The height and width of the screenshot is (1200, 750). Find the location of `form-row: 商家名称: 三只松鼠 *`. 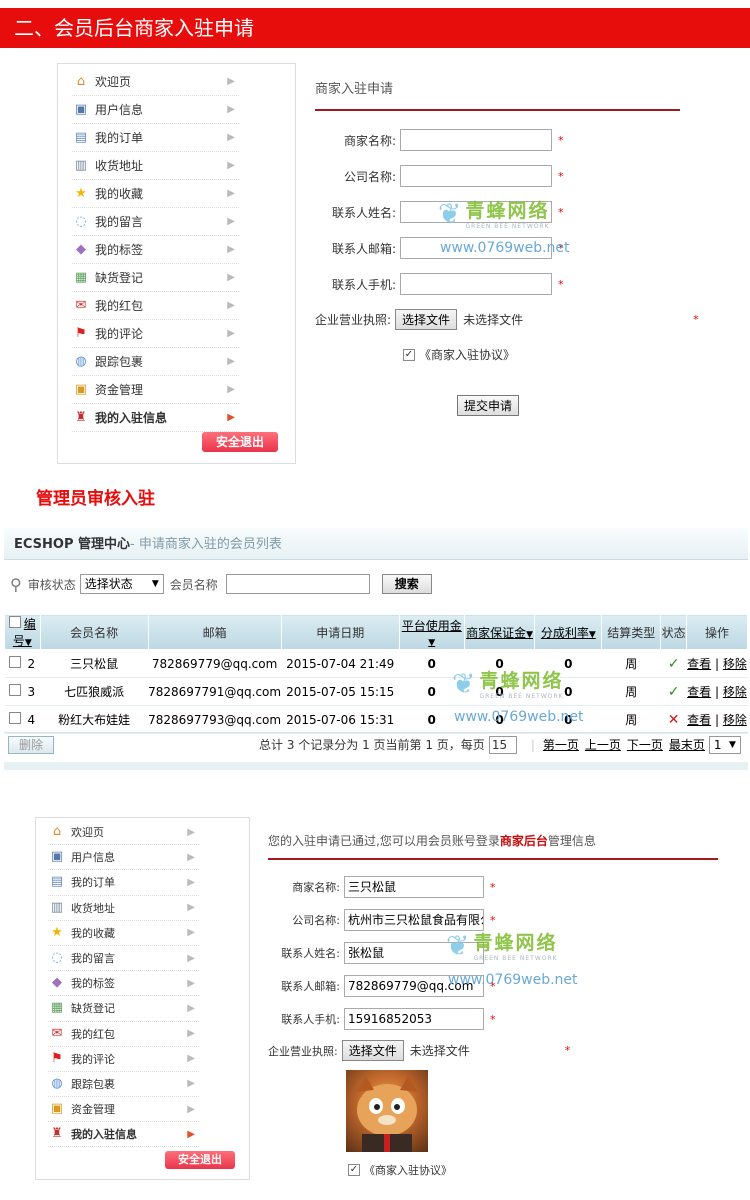

form-row: 商家名称: 三只松鼠 * is located at coordinates (383, 887).